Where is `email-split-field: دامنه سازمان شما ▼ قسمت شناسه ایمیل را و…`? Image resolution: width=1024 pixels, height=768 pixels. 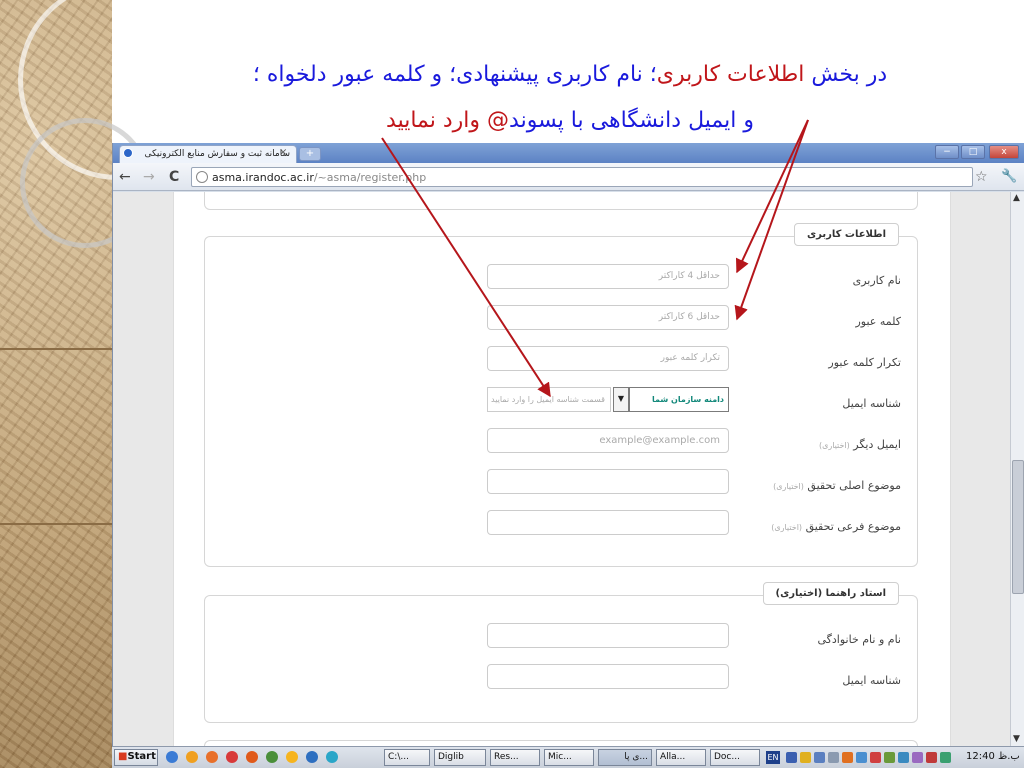 email-split-field: دامنه سازمان شما ▼ قسمت شناسه ایمیل را و… is located at coordinates (608, 399).